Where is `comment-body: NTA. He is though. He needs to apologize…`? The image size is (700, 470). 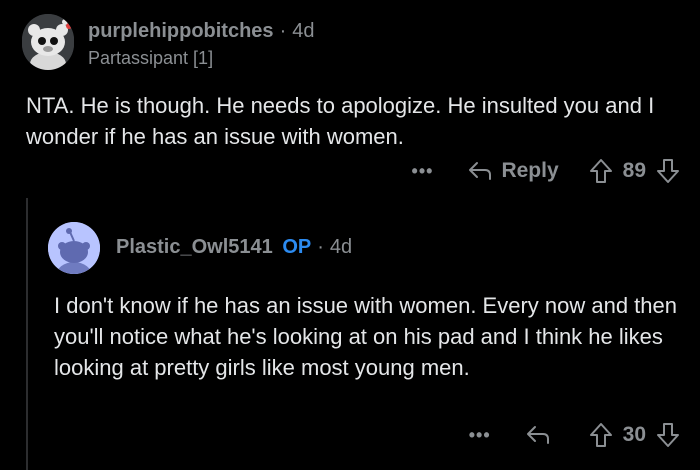
comment-body: NTA. He is though. He needs to apologize… is located at coordinates (340, 121).